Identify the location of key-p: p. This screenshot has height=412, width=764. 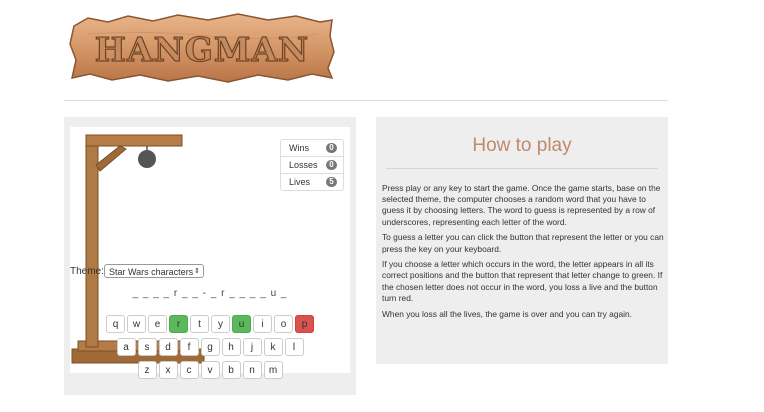
(304, 324).